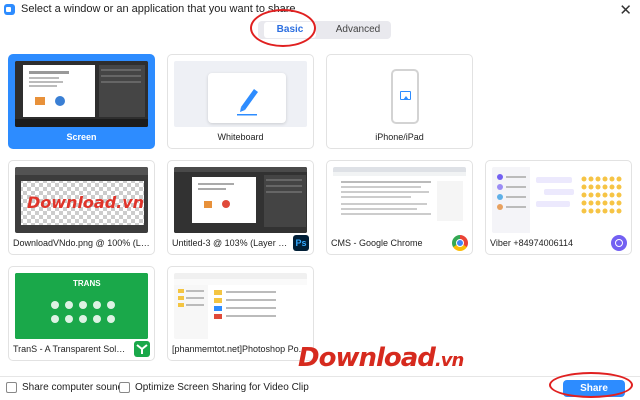 This screenshot has width=640, height=400. I want to click on photoshop-preview, so click(240, 200).